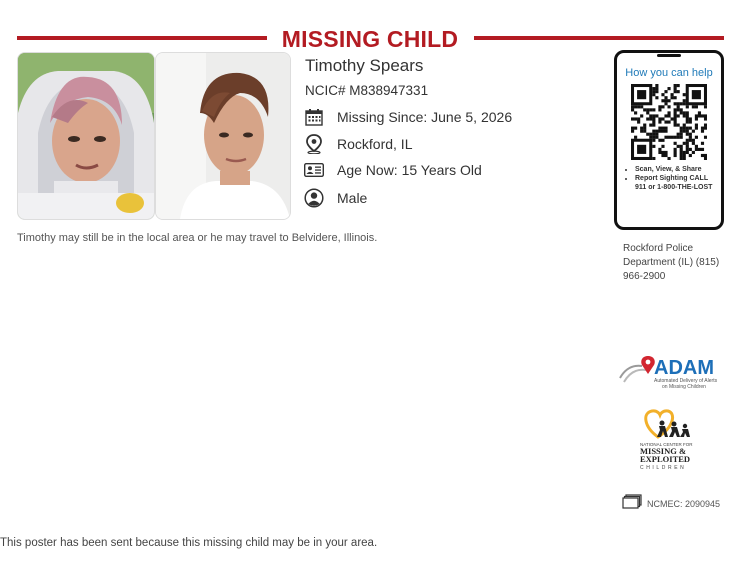  I want to click on location-text: Rockford, IL, so click(375, 144).